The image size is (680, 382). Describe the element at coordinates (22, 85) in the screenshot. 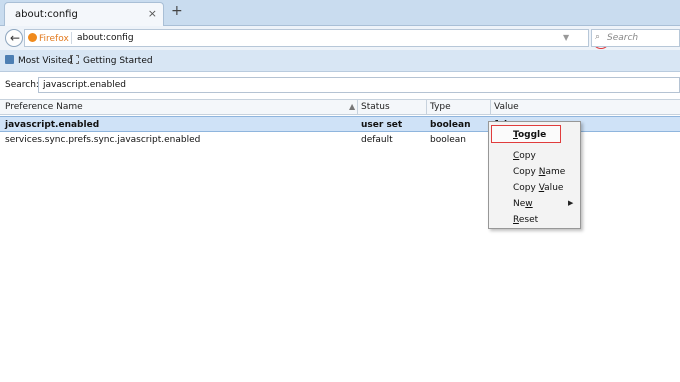

I see `config-search-label: Search:` at that location.